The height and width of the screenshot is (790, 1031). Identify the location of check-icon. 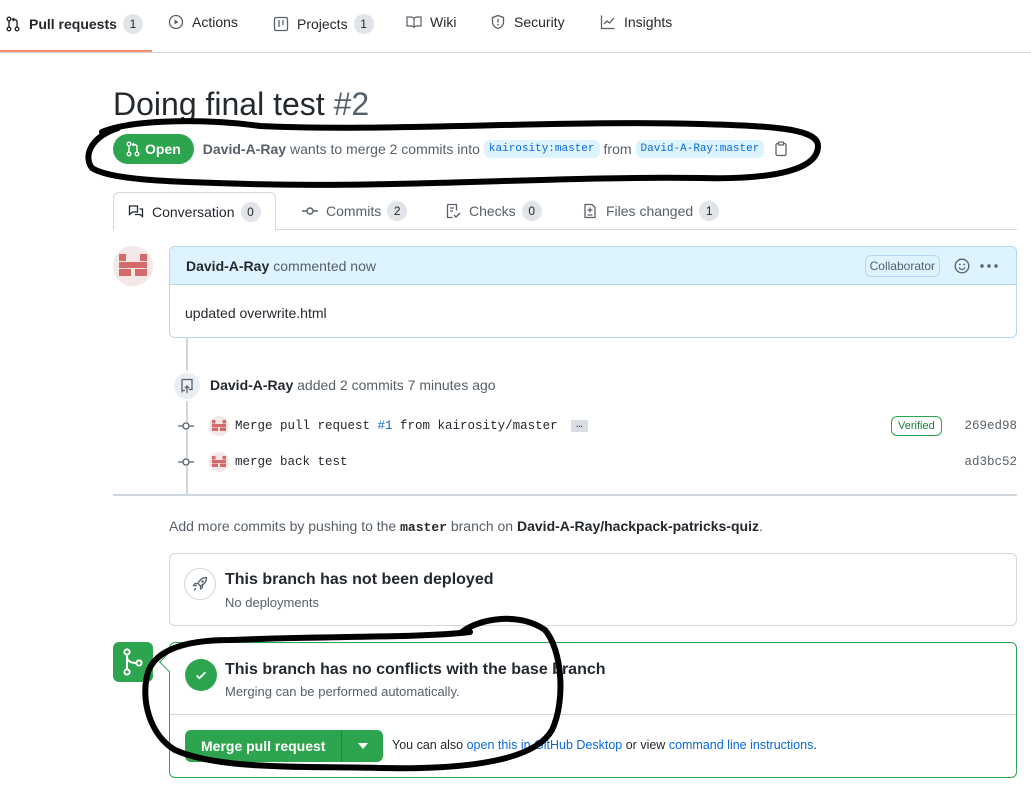
(201, 675).